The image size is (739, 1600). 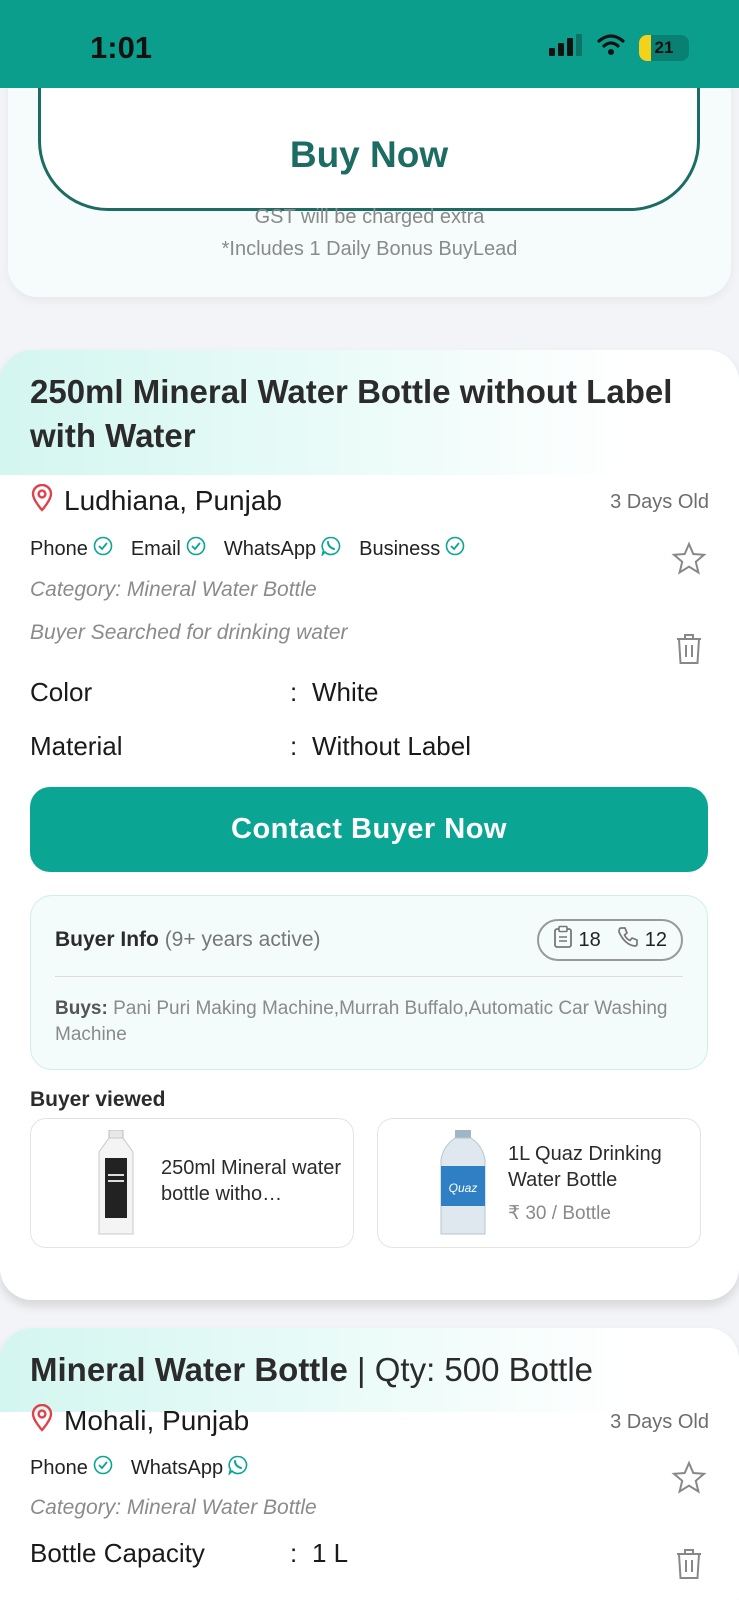 What do you see at coordinates (189, 632) in the screenshot?
I see `buyer-search-term: Buyer Searched for drinking water` at bounding box center [189, 632].